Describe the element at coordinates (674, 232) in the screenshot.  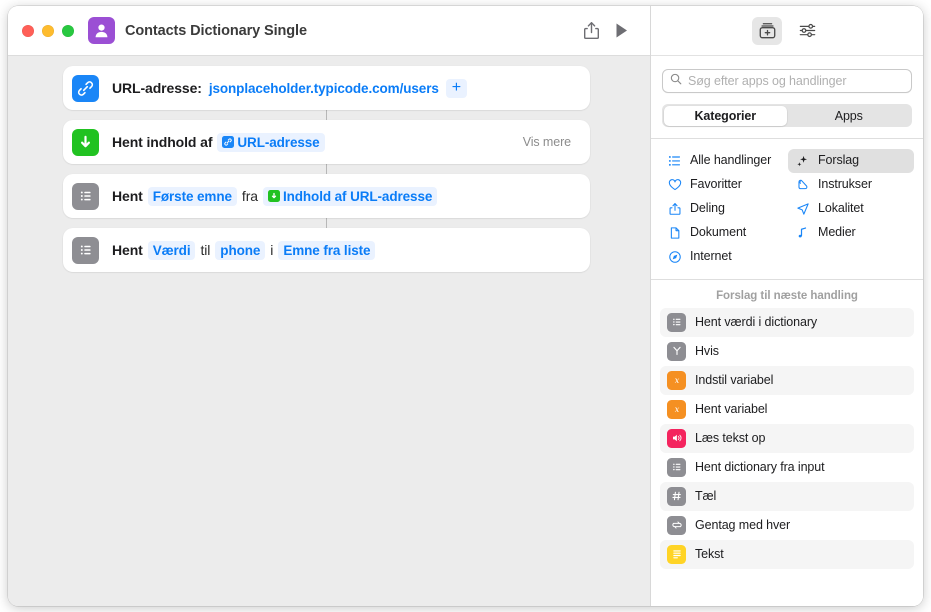
I see `document-icon` at that location.